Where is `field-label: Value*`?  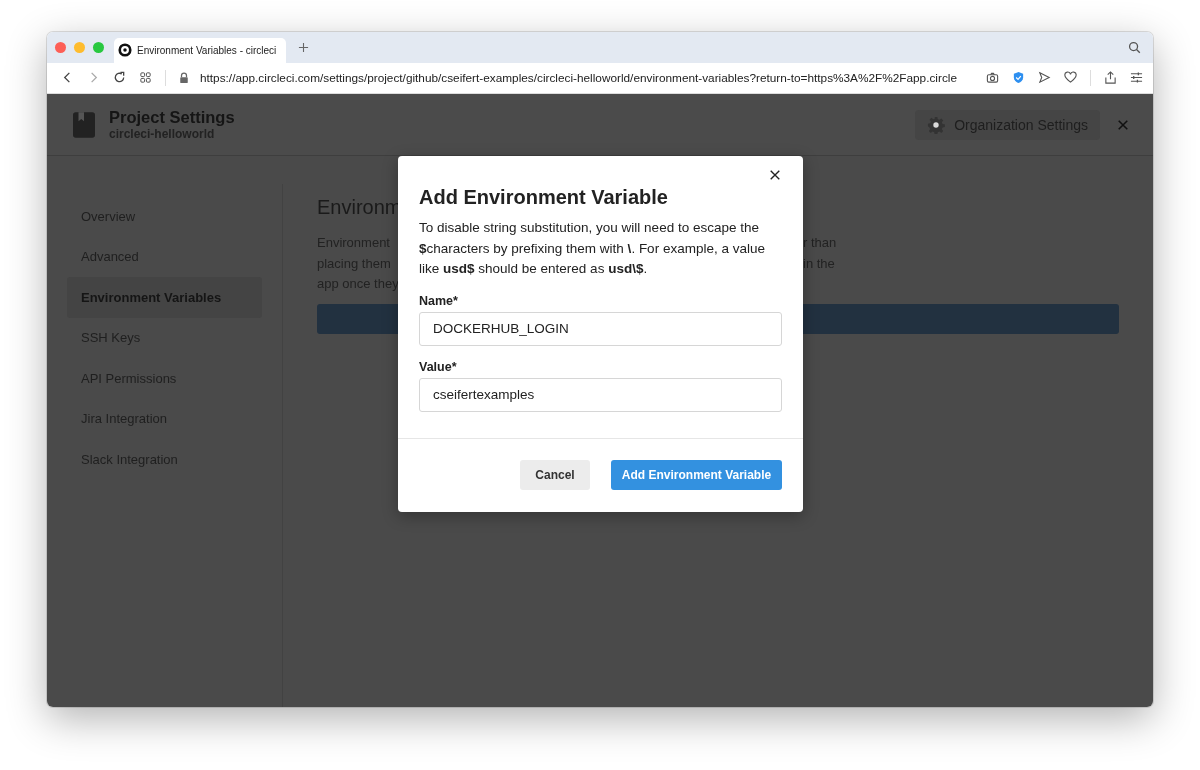 field-label: Value* is located at coordinates (438, 366).